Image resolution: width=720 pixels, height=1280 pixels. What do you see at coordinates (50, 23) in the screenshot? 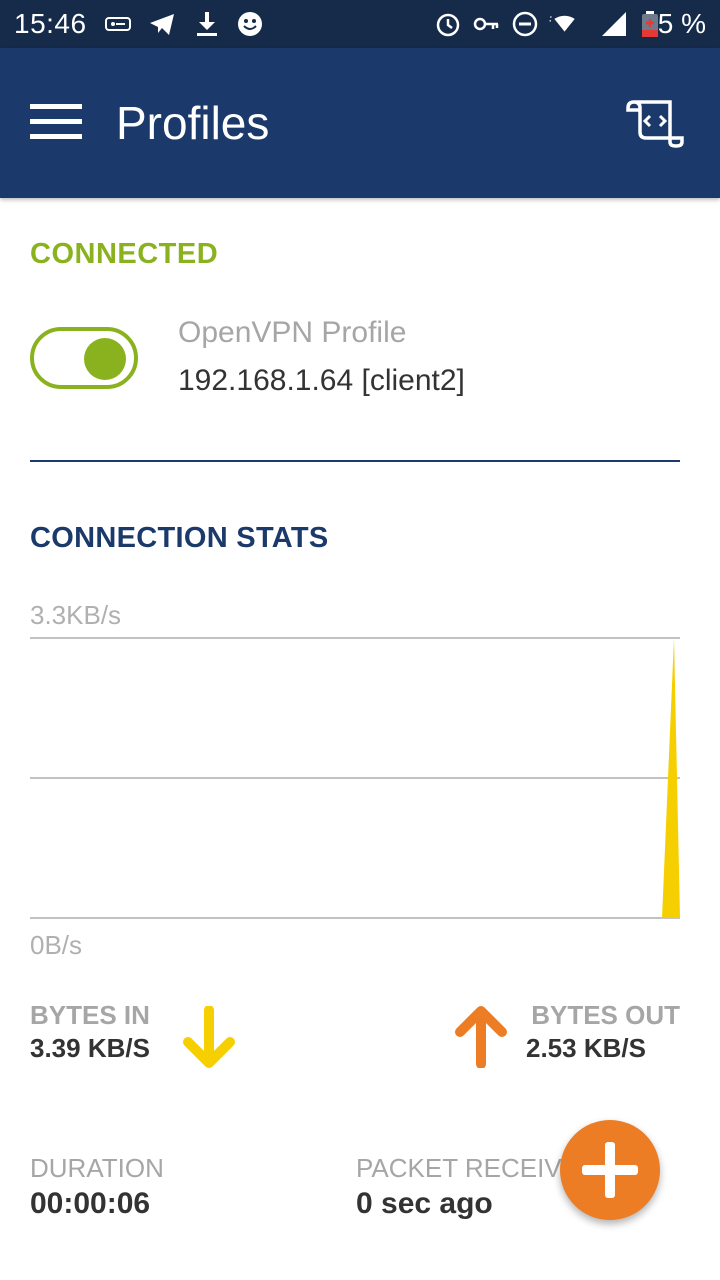
I see `status-time: 15:46` at bounding box center [50, 23].